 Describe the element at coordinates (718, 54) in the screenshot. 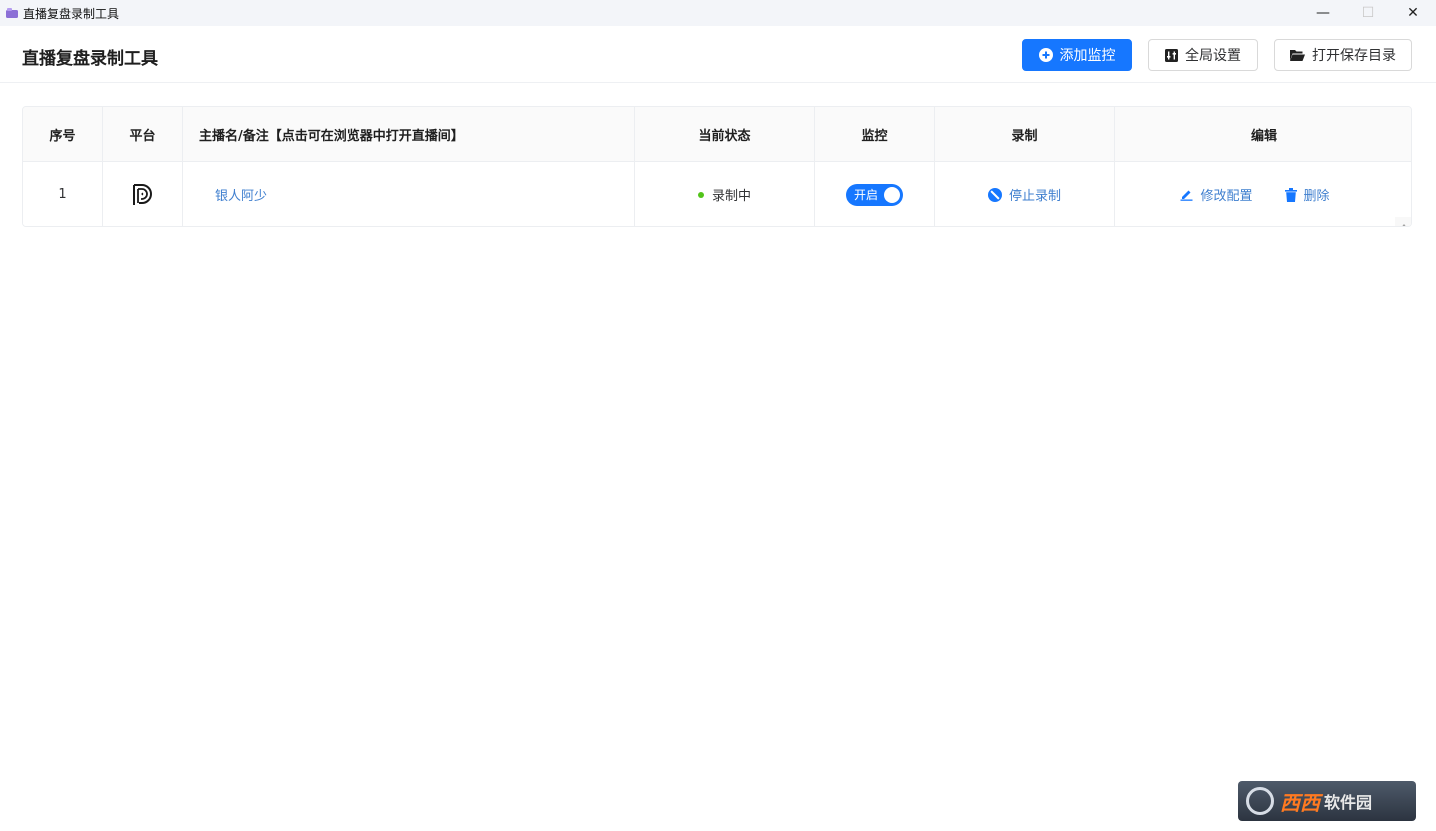

I see `page-header: 直播复盘录制工具 添加监控 全局设置 打开保存目录` at that location.